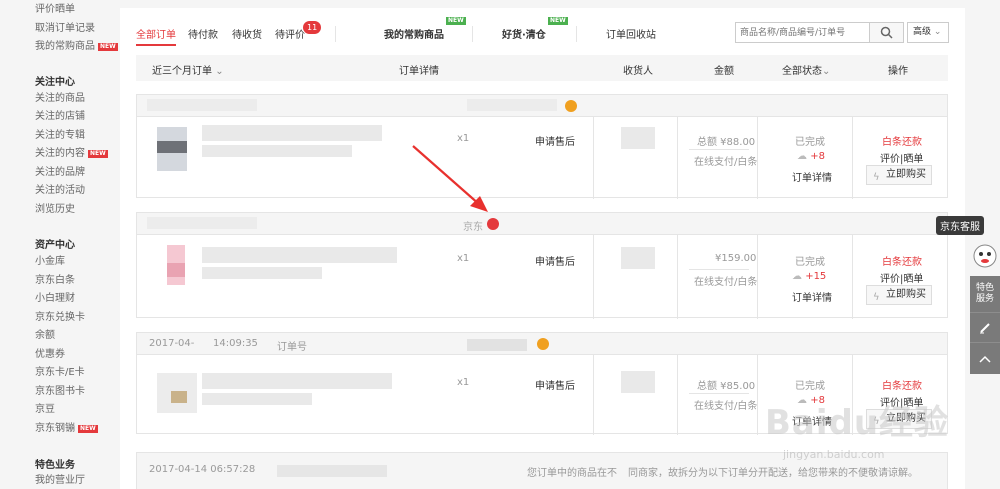 The height and width of the screenshot is (489, 1000). I want to click on sidebar-item-follow-content: 关注的内容 NEW, so click(71, 154).